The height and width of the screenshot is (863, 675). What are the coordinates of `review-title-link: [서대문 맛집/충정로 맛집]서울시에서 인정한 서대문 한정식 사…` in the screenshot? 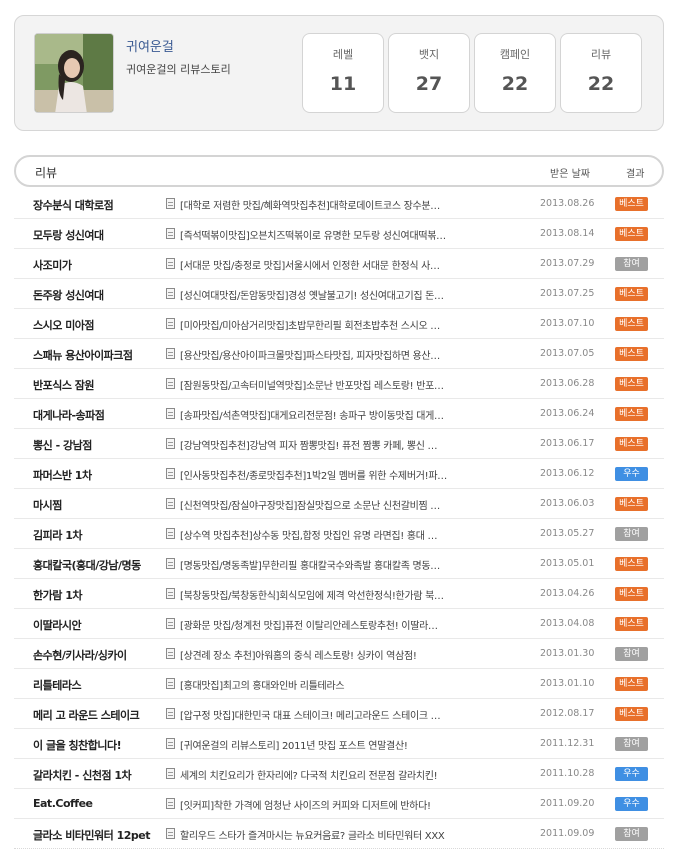 It's located at (333, 264).